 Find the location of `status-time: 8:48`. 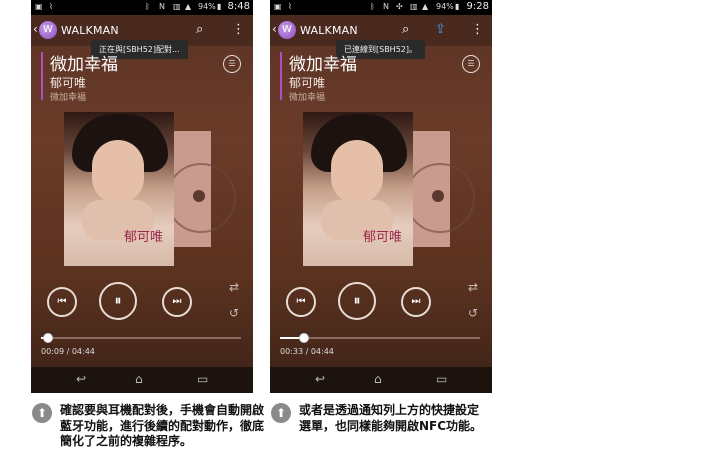

status-time: 8:48 is located at coordinates (238, 6).